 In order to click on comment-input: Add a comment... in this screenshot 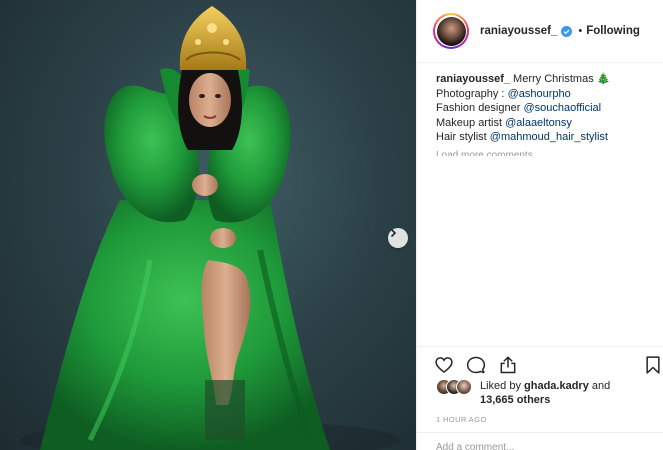, I will do `click(475, 446)`.